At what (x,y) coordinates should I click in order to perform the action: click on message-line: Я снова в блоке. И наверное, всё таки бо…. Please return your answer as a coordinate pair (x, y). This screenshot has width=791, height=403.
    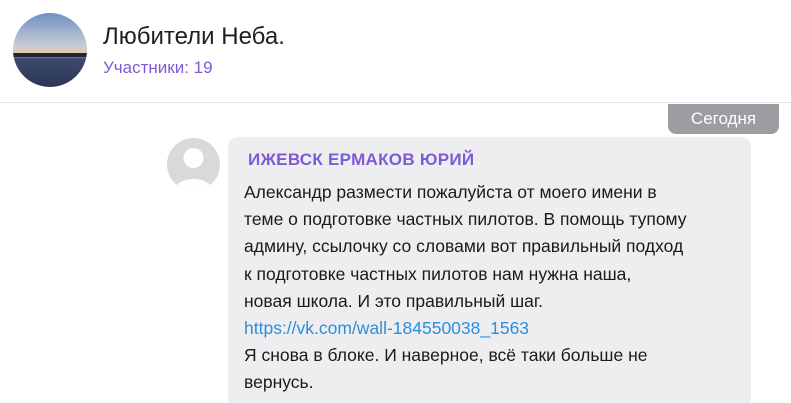
    Looking at the image, I should click on (446, 355).